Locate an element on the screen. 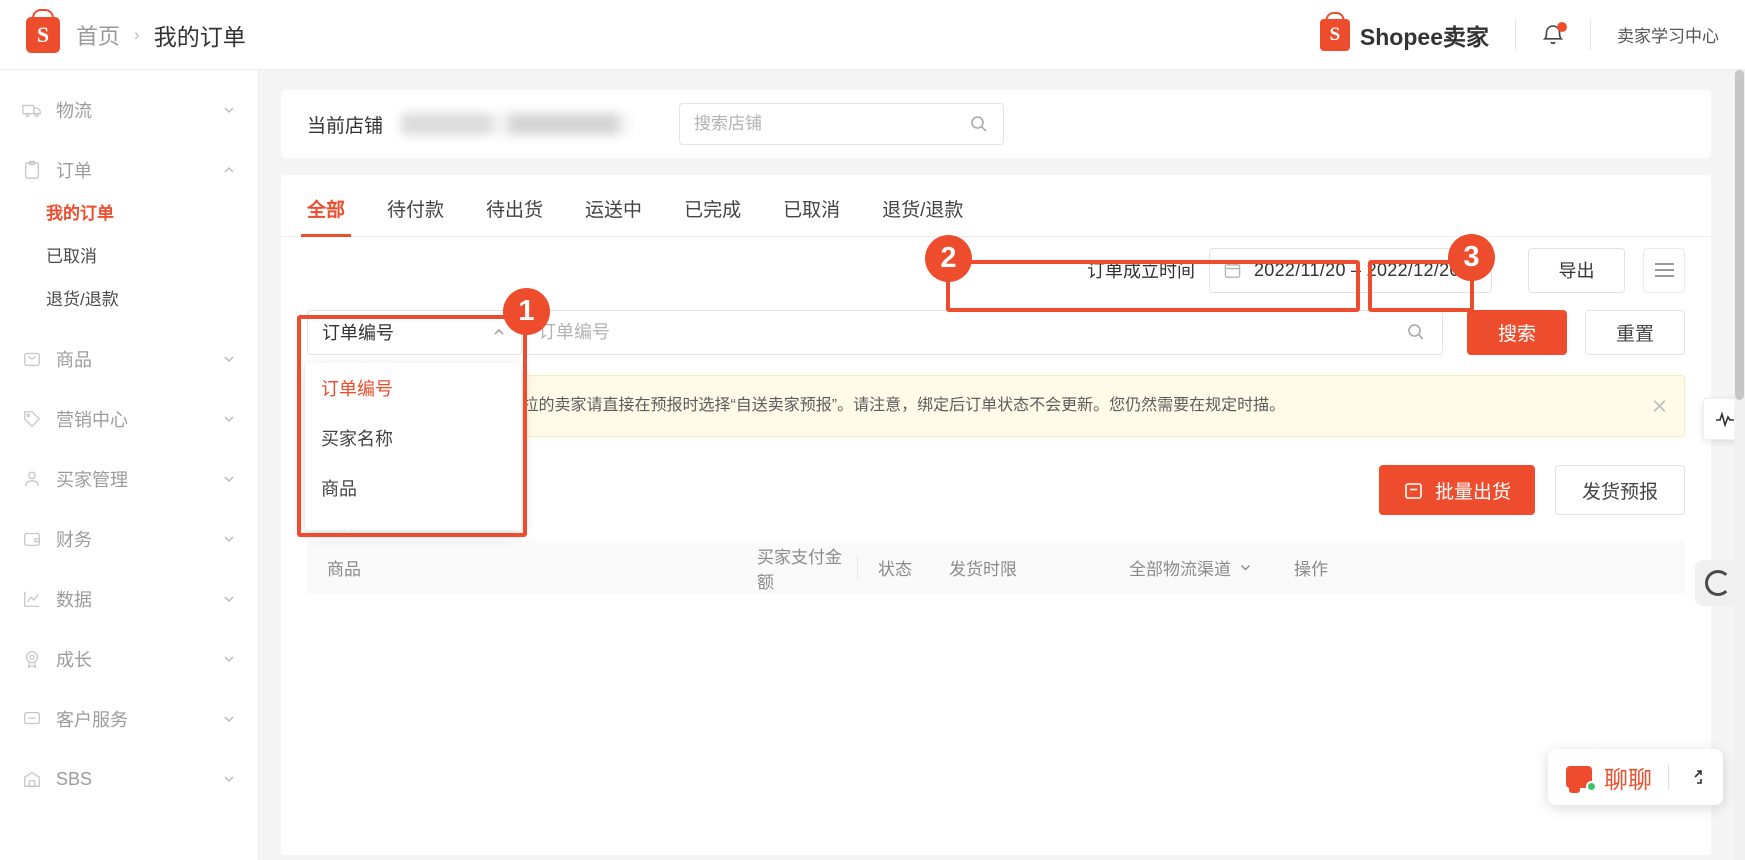 The height and width of the screenshot is (860, 1745). sidebar-label: 物流 is located at coordinates (74, 111).